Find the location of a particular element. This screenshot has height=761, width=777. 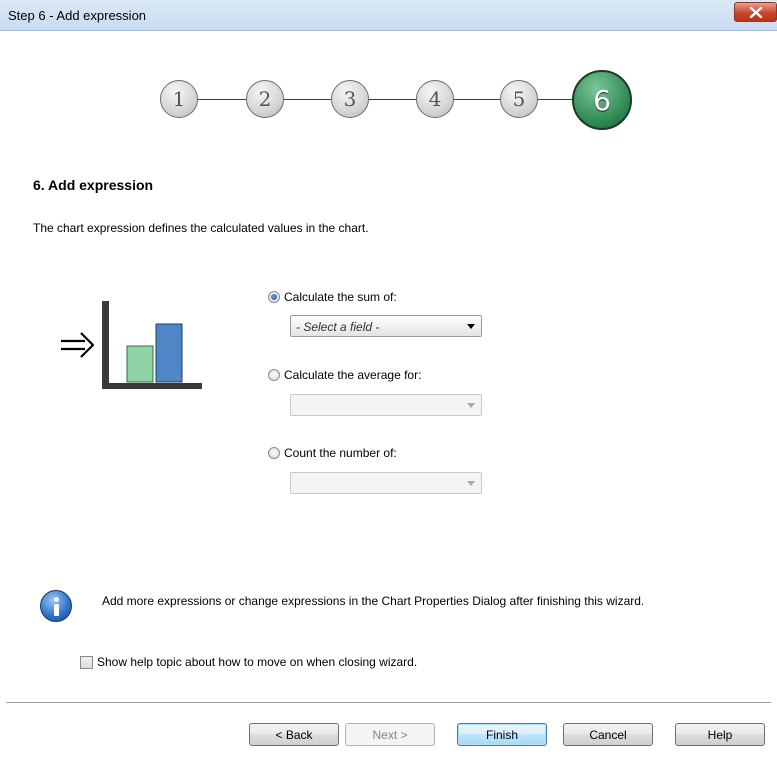

footer-divider is located at coordinates (388, 702).